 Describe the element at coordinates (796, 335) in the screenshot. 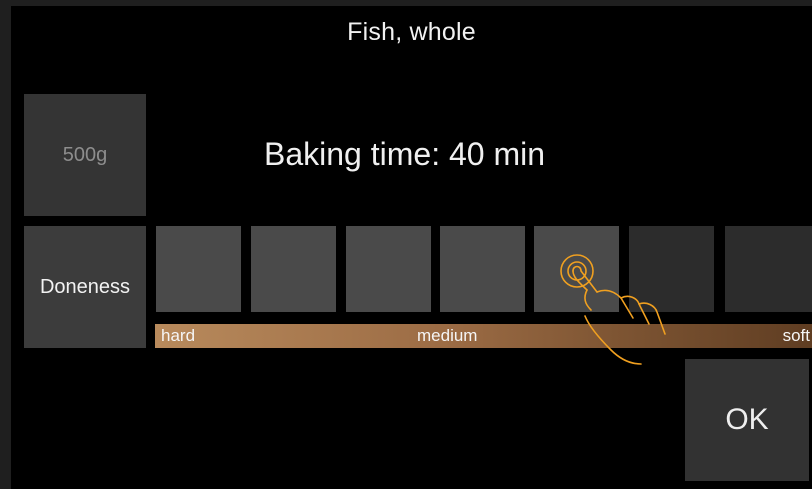

I see `scale-label-soft: soft` at that location.